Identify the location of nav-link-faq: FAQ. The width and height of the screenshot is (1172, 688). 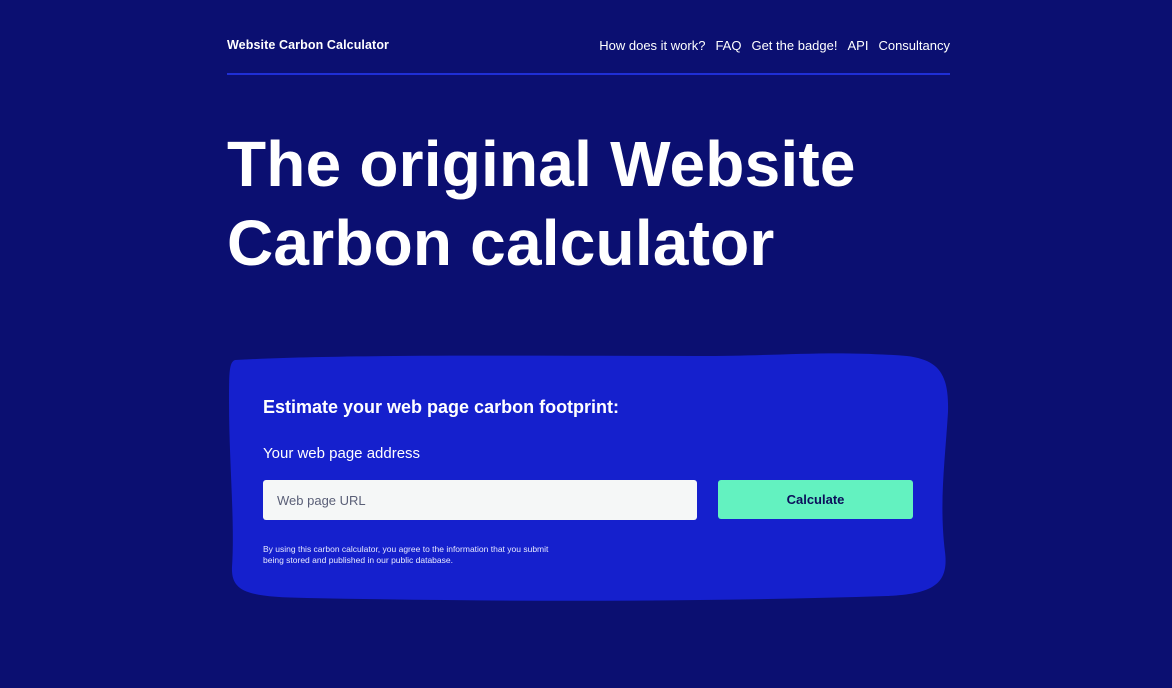
(728, 45).